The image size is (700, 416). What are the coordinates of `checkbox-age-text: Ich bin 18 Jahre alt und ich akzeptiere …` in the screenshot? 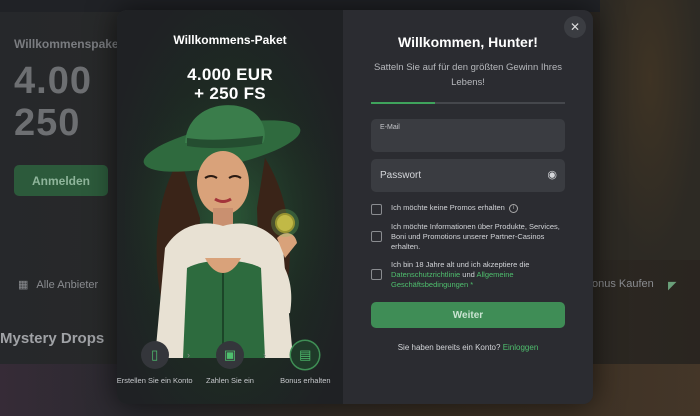 It's located at (478, 275).